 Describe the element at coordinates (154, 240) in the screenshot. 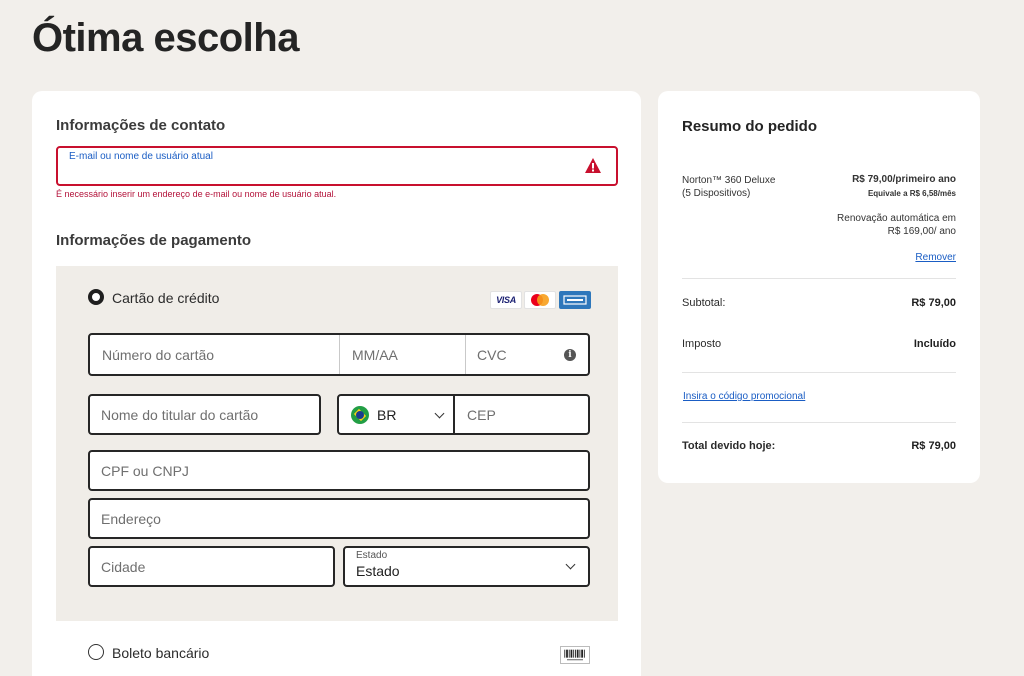

I see `payment-section-title: Informações de pagamento` at that location.